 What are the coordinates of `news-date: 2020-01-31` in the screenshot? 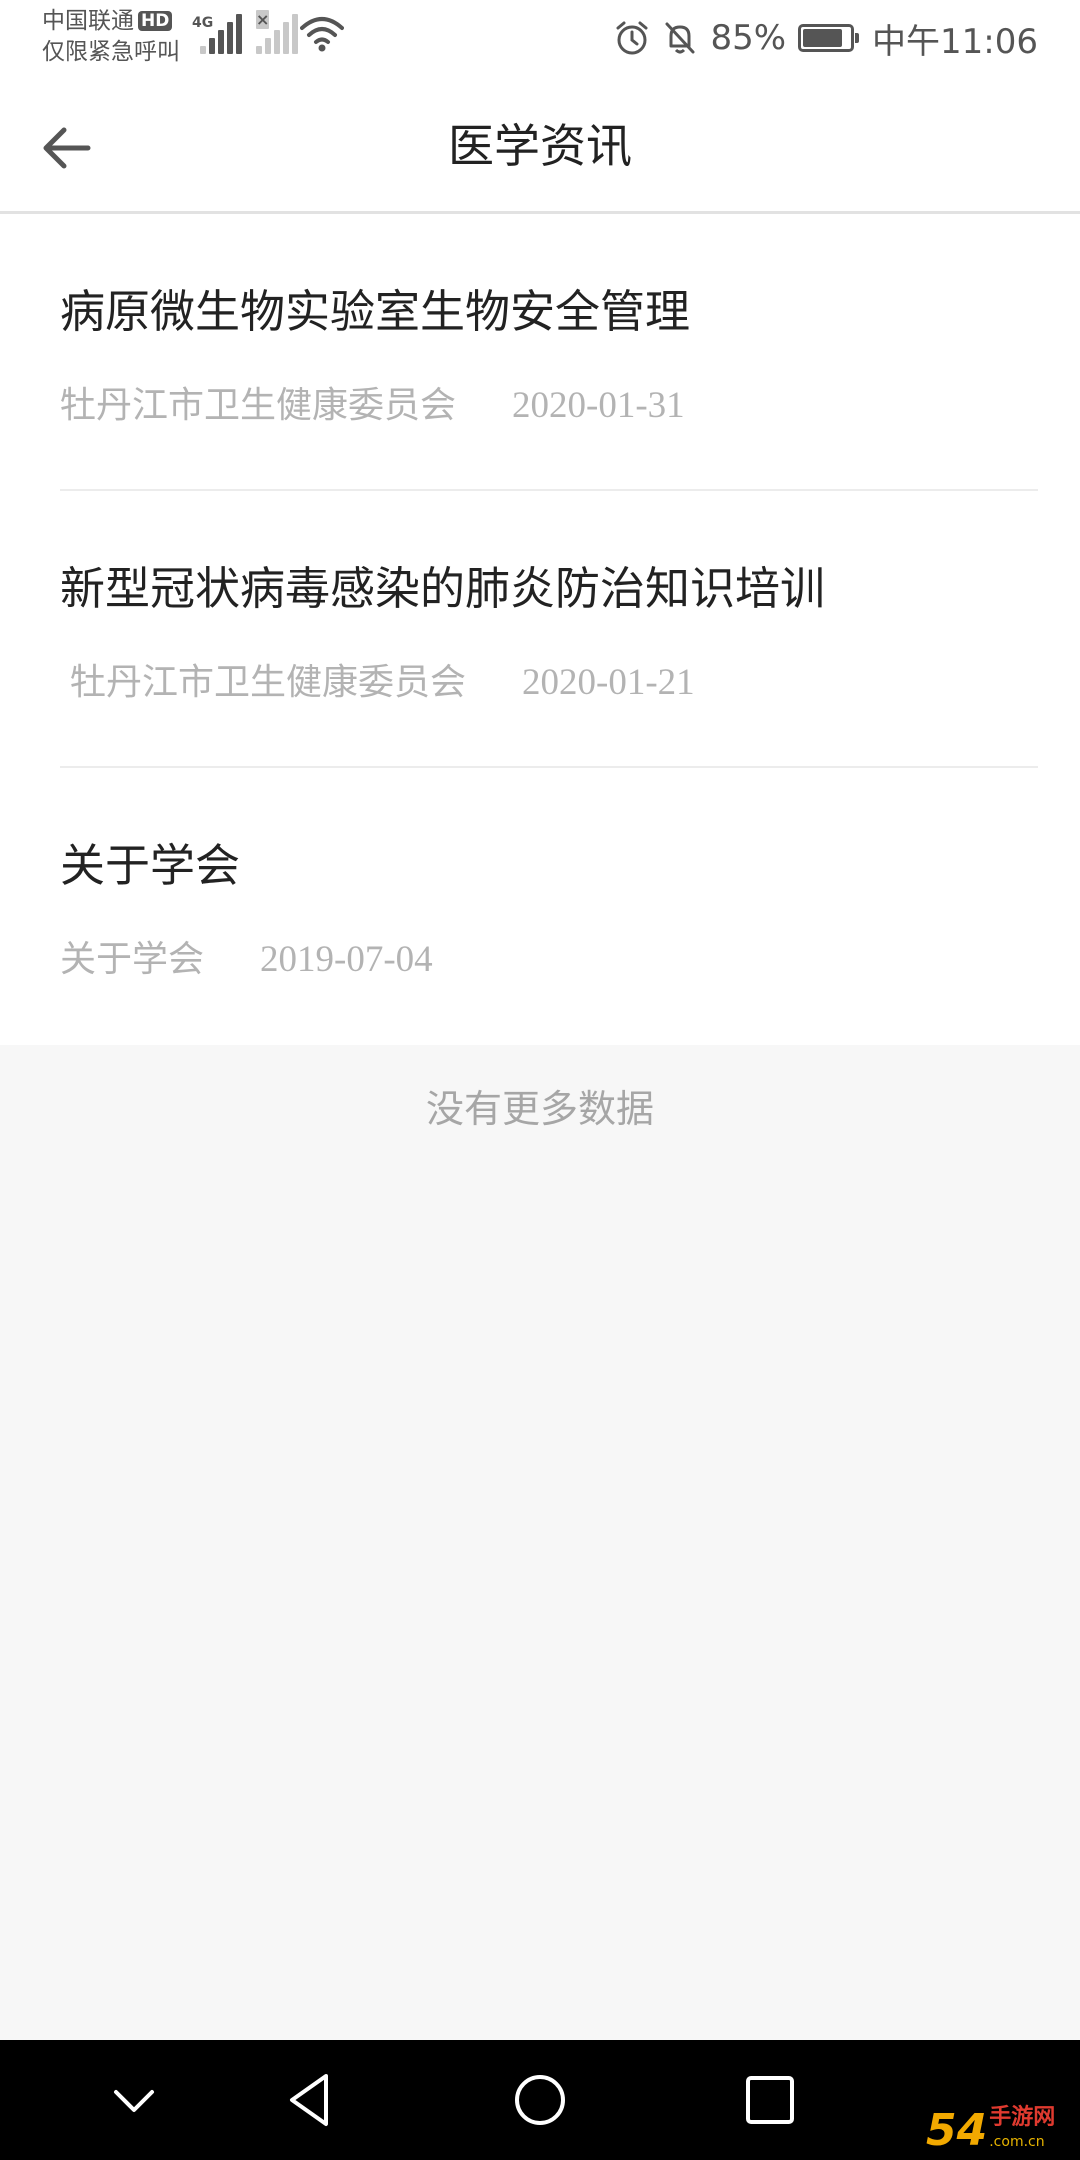 It's located at (598, 405).